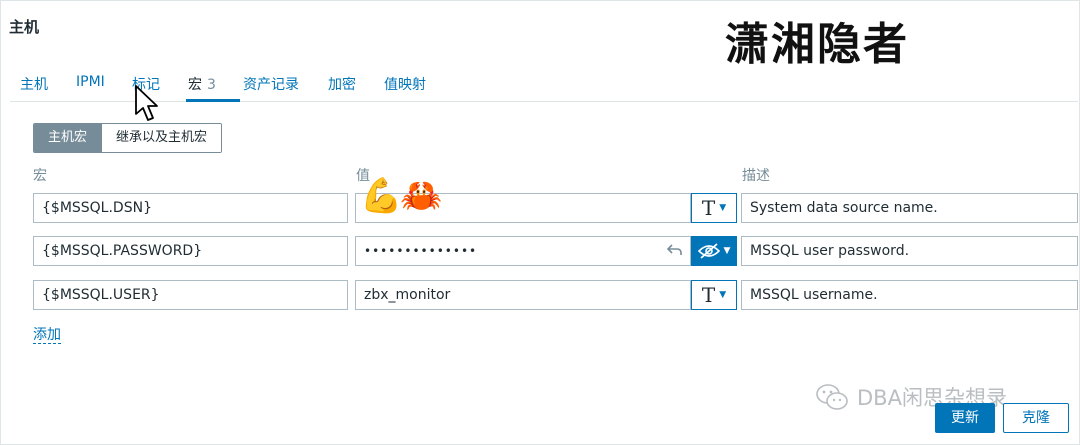 This screenshot has width=1080, height=445. Describe the element at coordinates (190, 295) in the screenshot. I see `macro-name-input: {$MSSQL.USER}` at that location.